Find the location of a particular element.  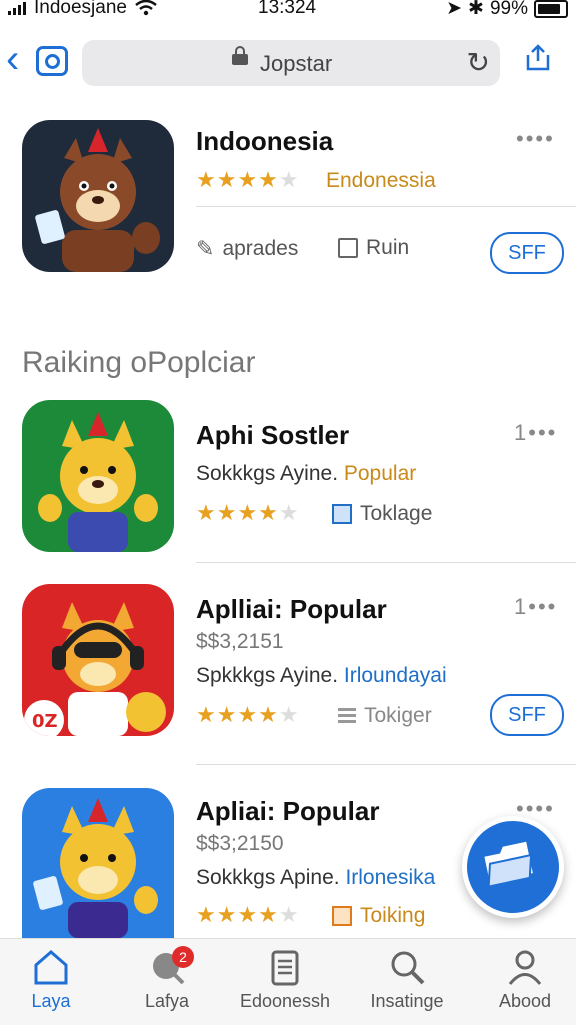

app-2-price: $$3,2151 is located at coordinates (240, 641).